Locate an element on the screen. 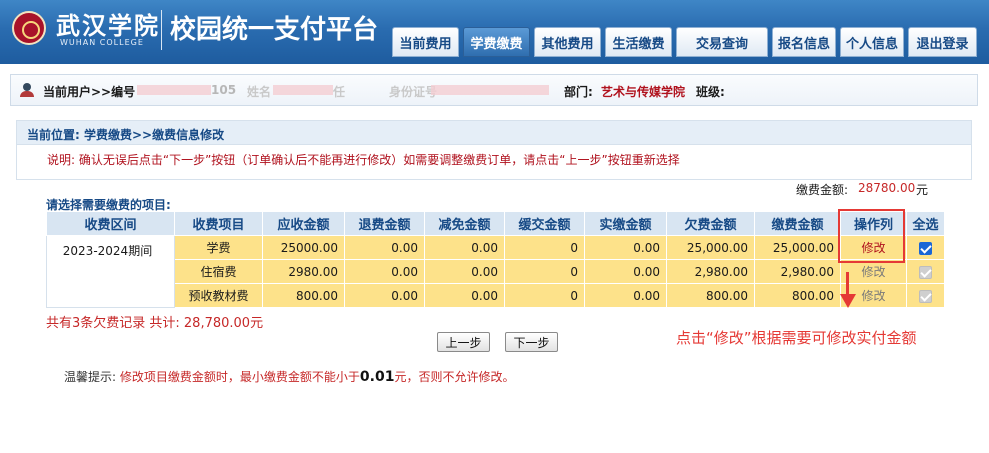  payment-total-value: 28780.00 is located at coordinates (887, 188).